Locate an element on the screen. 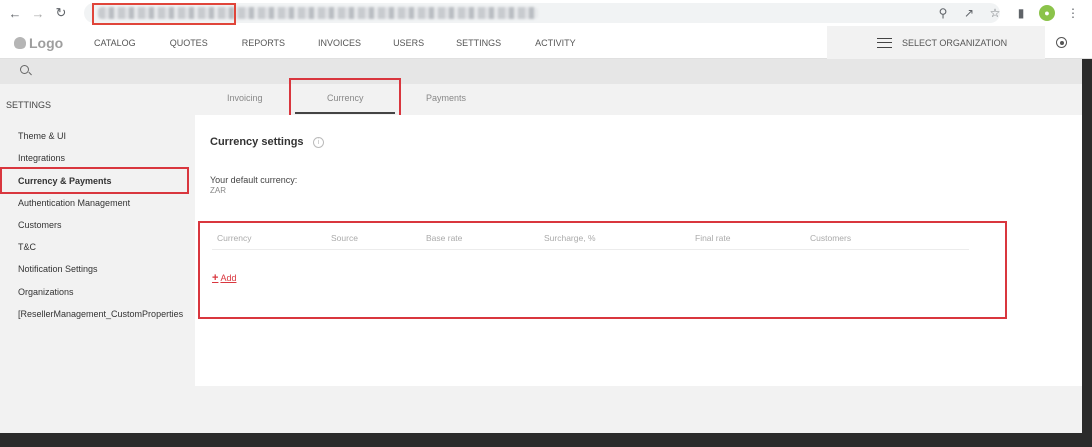 The height and width of the screenshot is (447, 1092). table-header-divider is located at coordinates (590, 249).